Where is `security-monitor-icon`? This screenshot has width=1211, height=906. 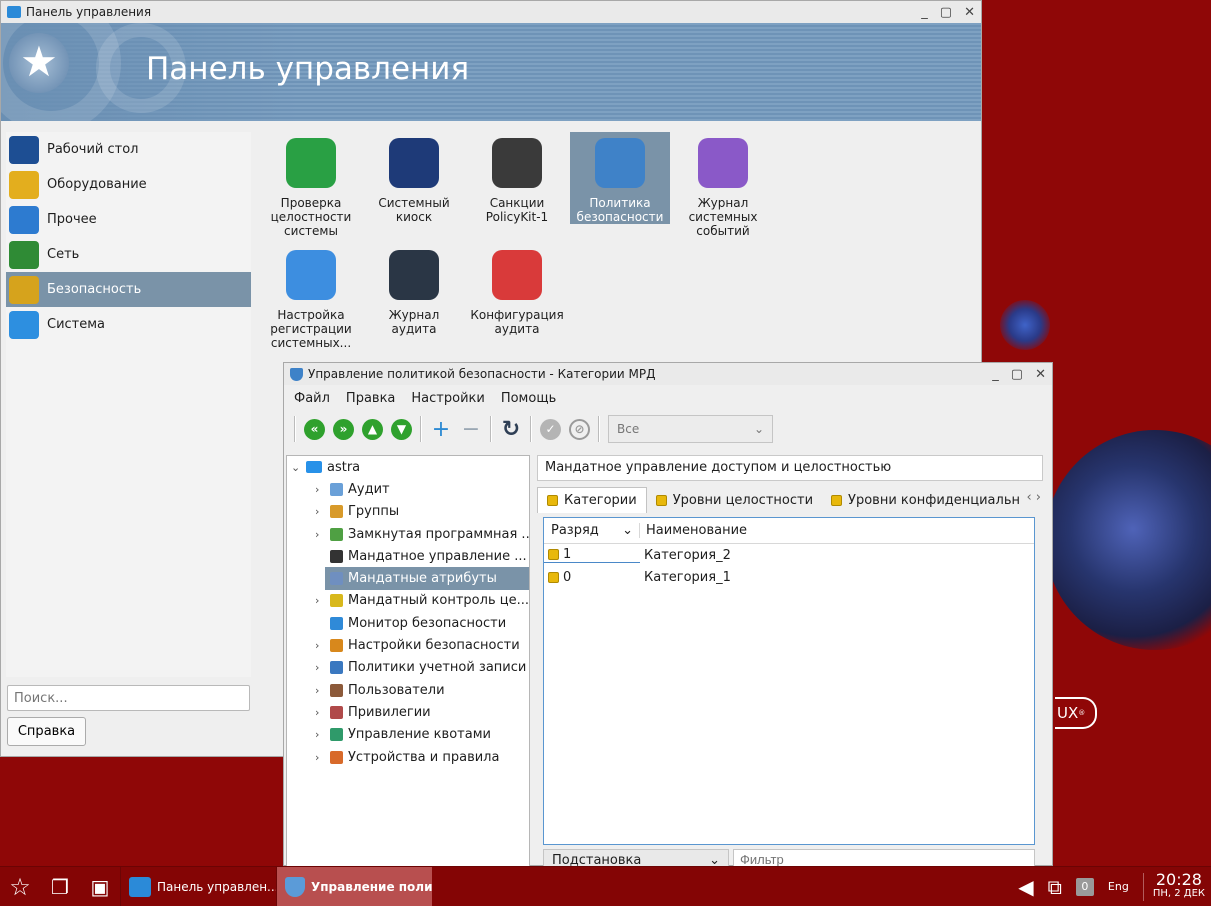
security-monitor-icon is located at coordinates (336, 623).